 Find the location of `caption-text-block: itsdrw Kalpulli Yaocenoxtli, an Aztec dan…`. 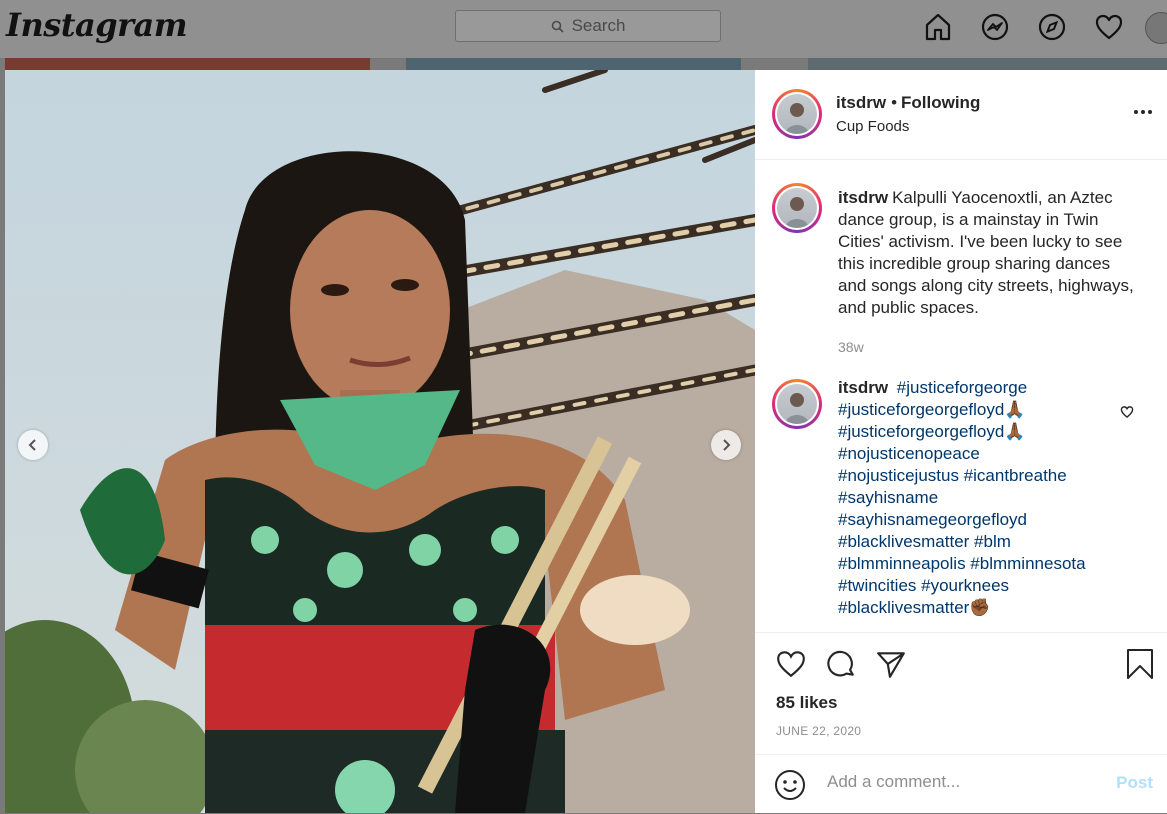

caption-text-block: itsdrw Kalpulli Yaocenoxtli, an Aztec dan… is located at coordinates (988, 253).